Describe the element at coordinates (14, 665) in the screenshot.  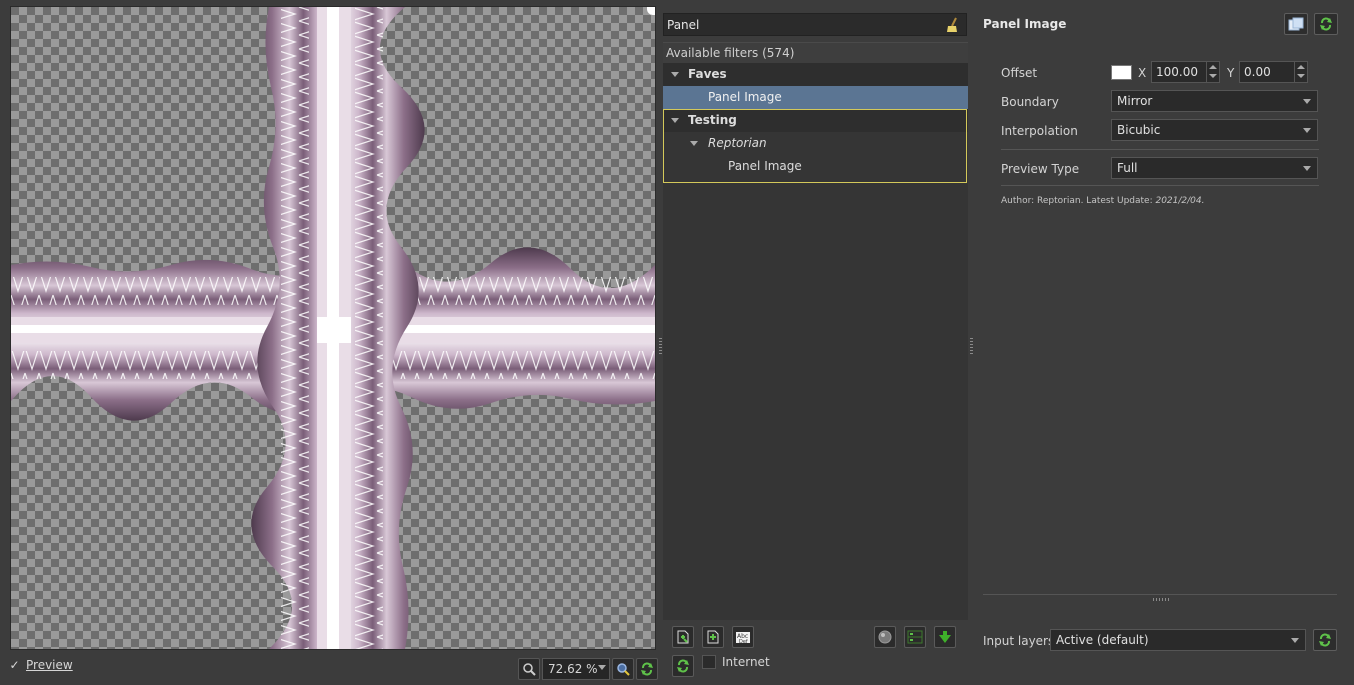
I see `check-icon: ✓` at that location.